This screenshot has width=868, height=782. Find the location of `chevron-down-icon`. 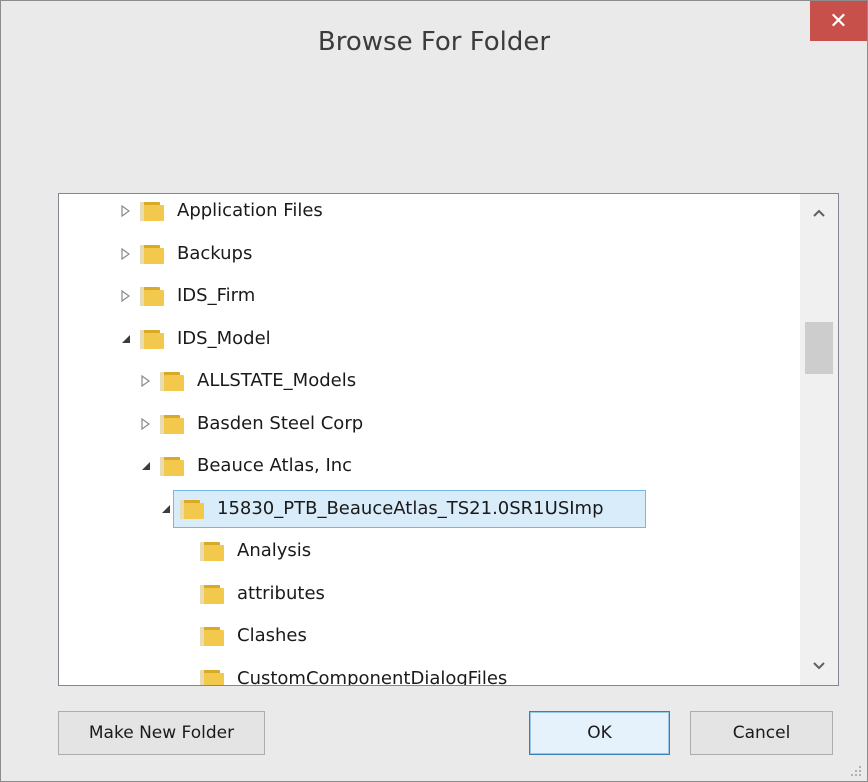

chevron-down-icon is located at coordinates (819, 666).